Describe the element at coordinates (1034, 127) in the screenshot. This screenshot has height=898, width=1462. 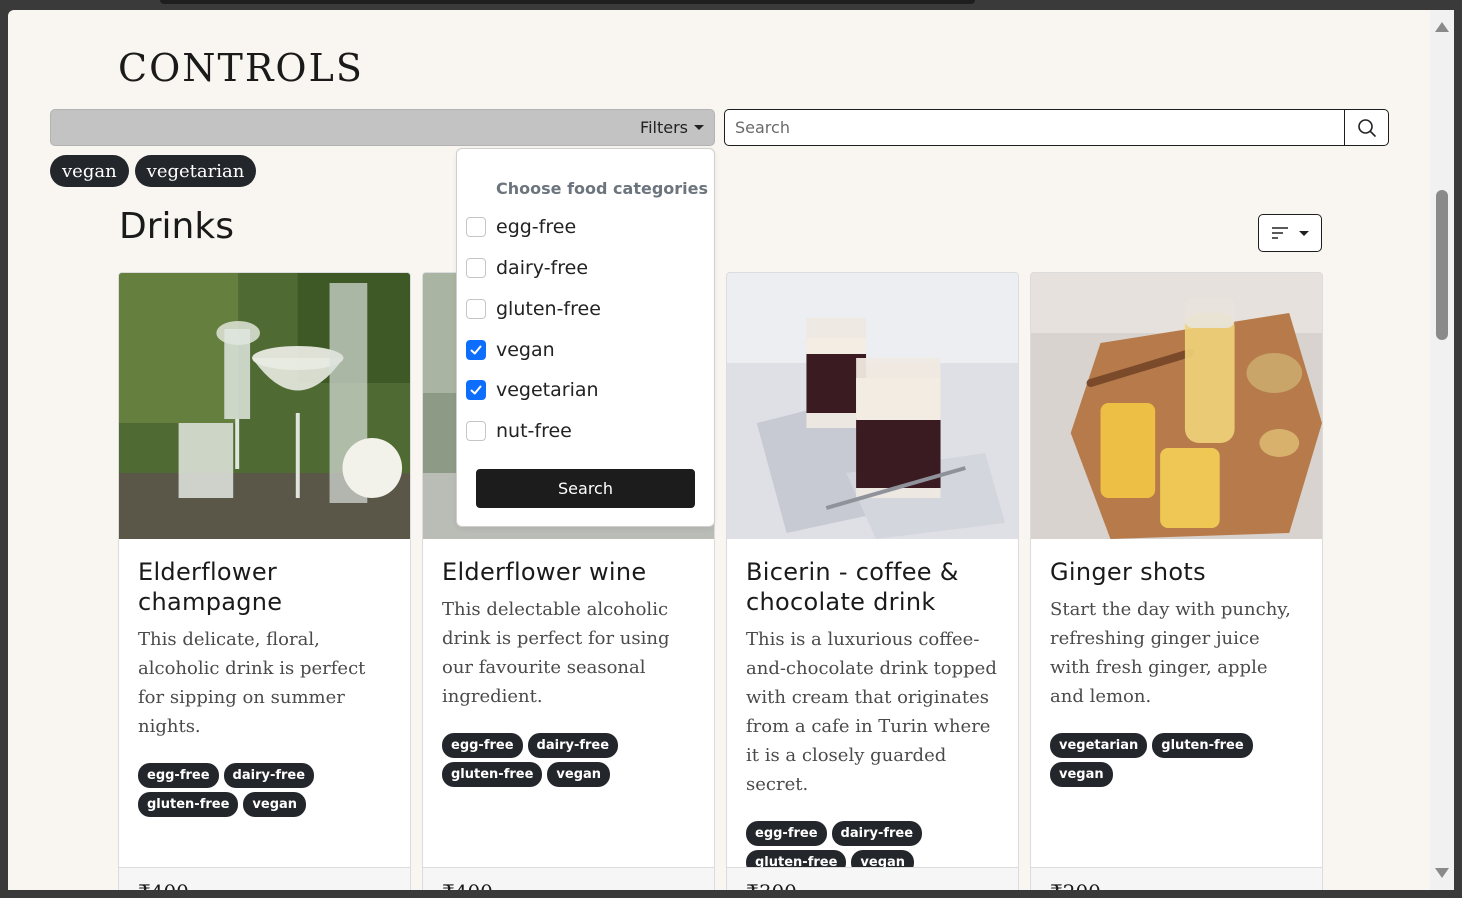
I see `search-input` at that location.